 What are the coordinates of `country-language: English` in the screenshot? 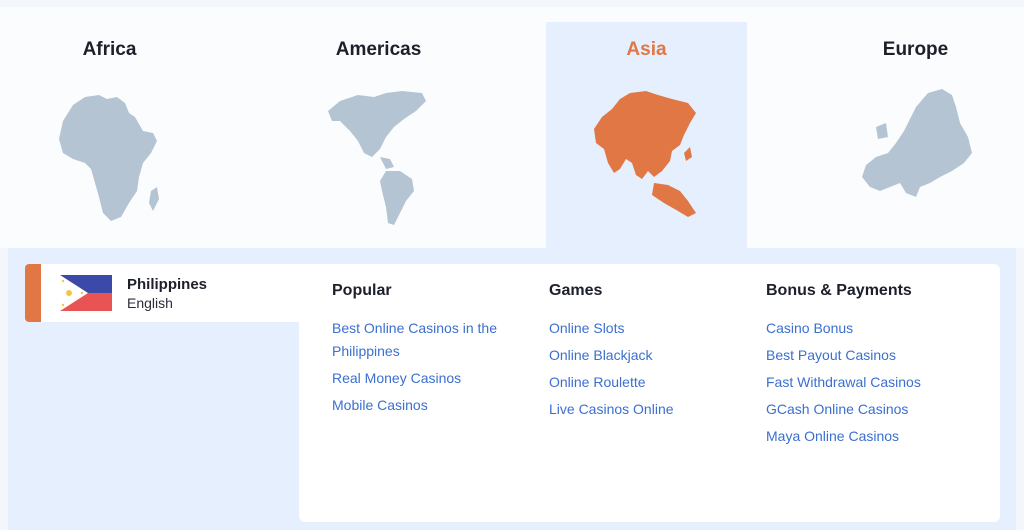 It's located at (150, 303).